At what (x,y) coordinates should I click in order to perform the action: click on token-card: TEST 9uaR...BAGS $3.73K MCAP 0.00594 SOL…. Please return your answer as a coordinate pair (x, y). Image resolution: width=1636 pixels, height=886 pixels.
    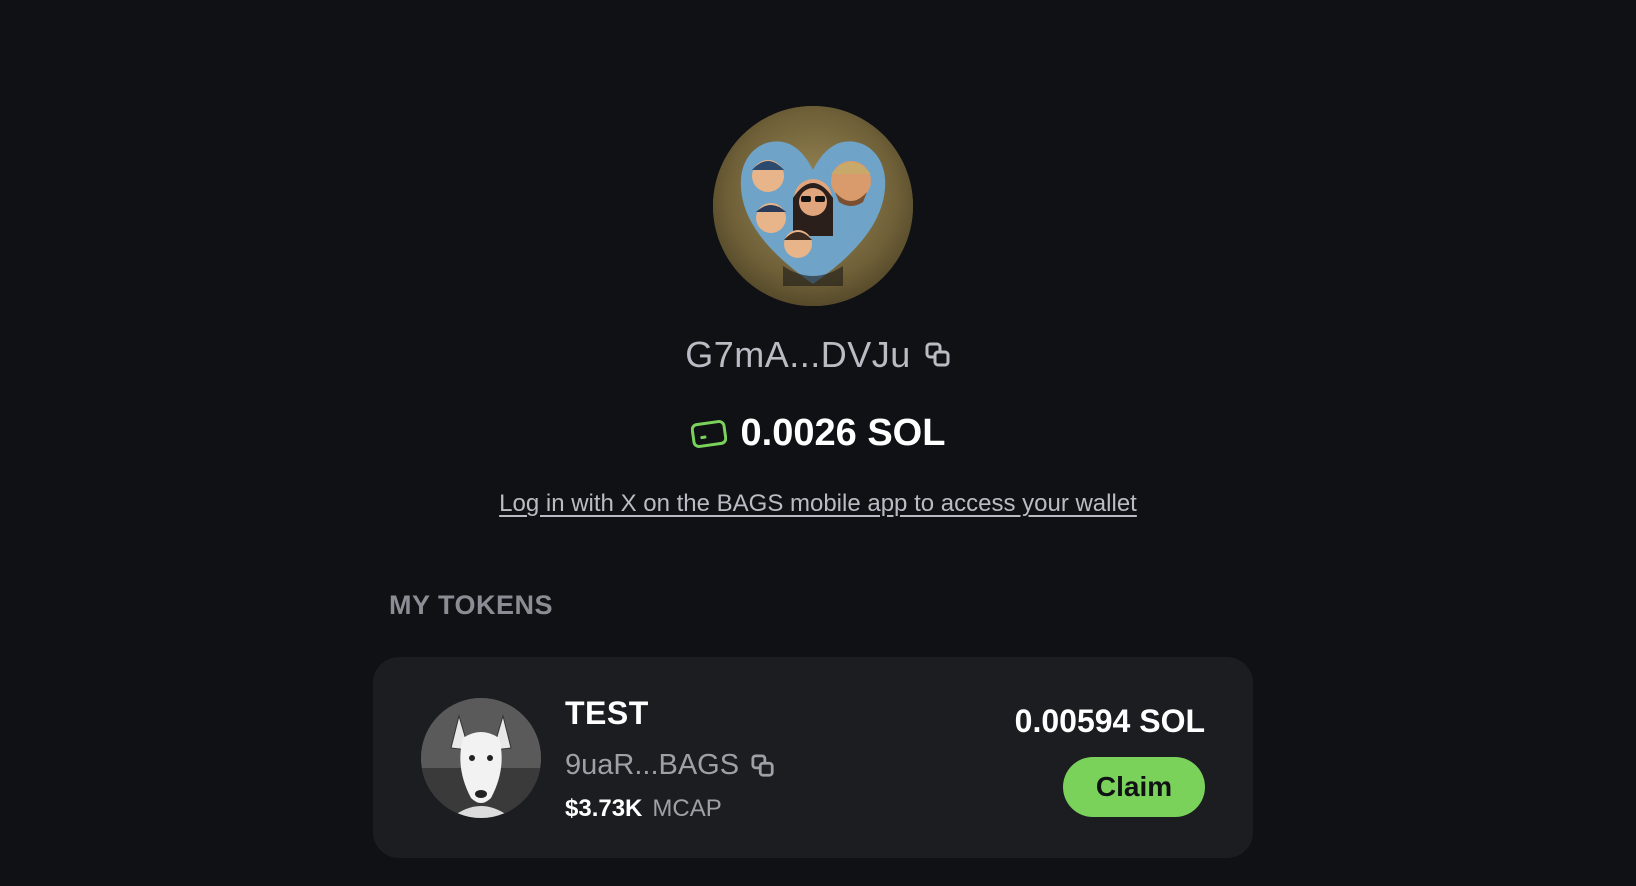
    Looking at the image, I should click on (813, 757).